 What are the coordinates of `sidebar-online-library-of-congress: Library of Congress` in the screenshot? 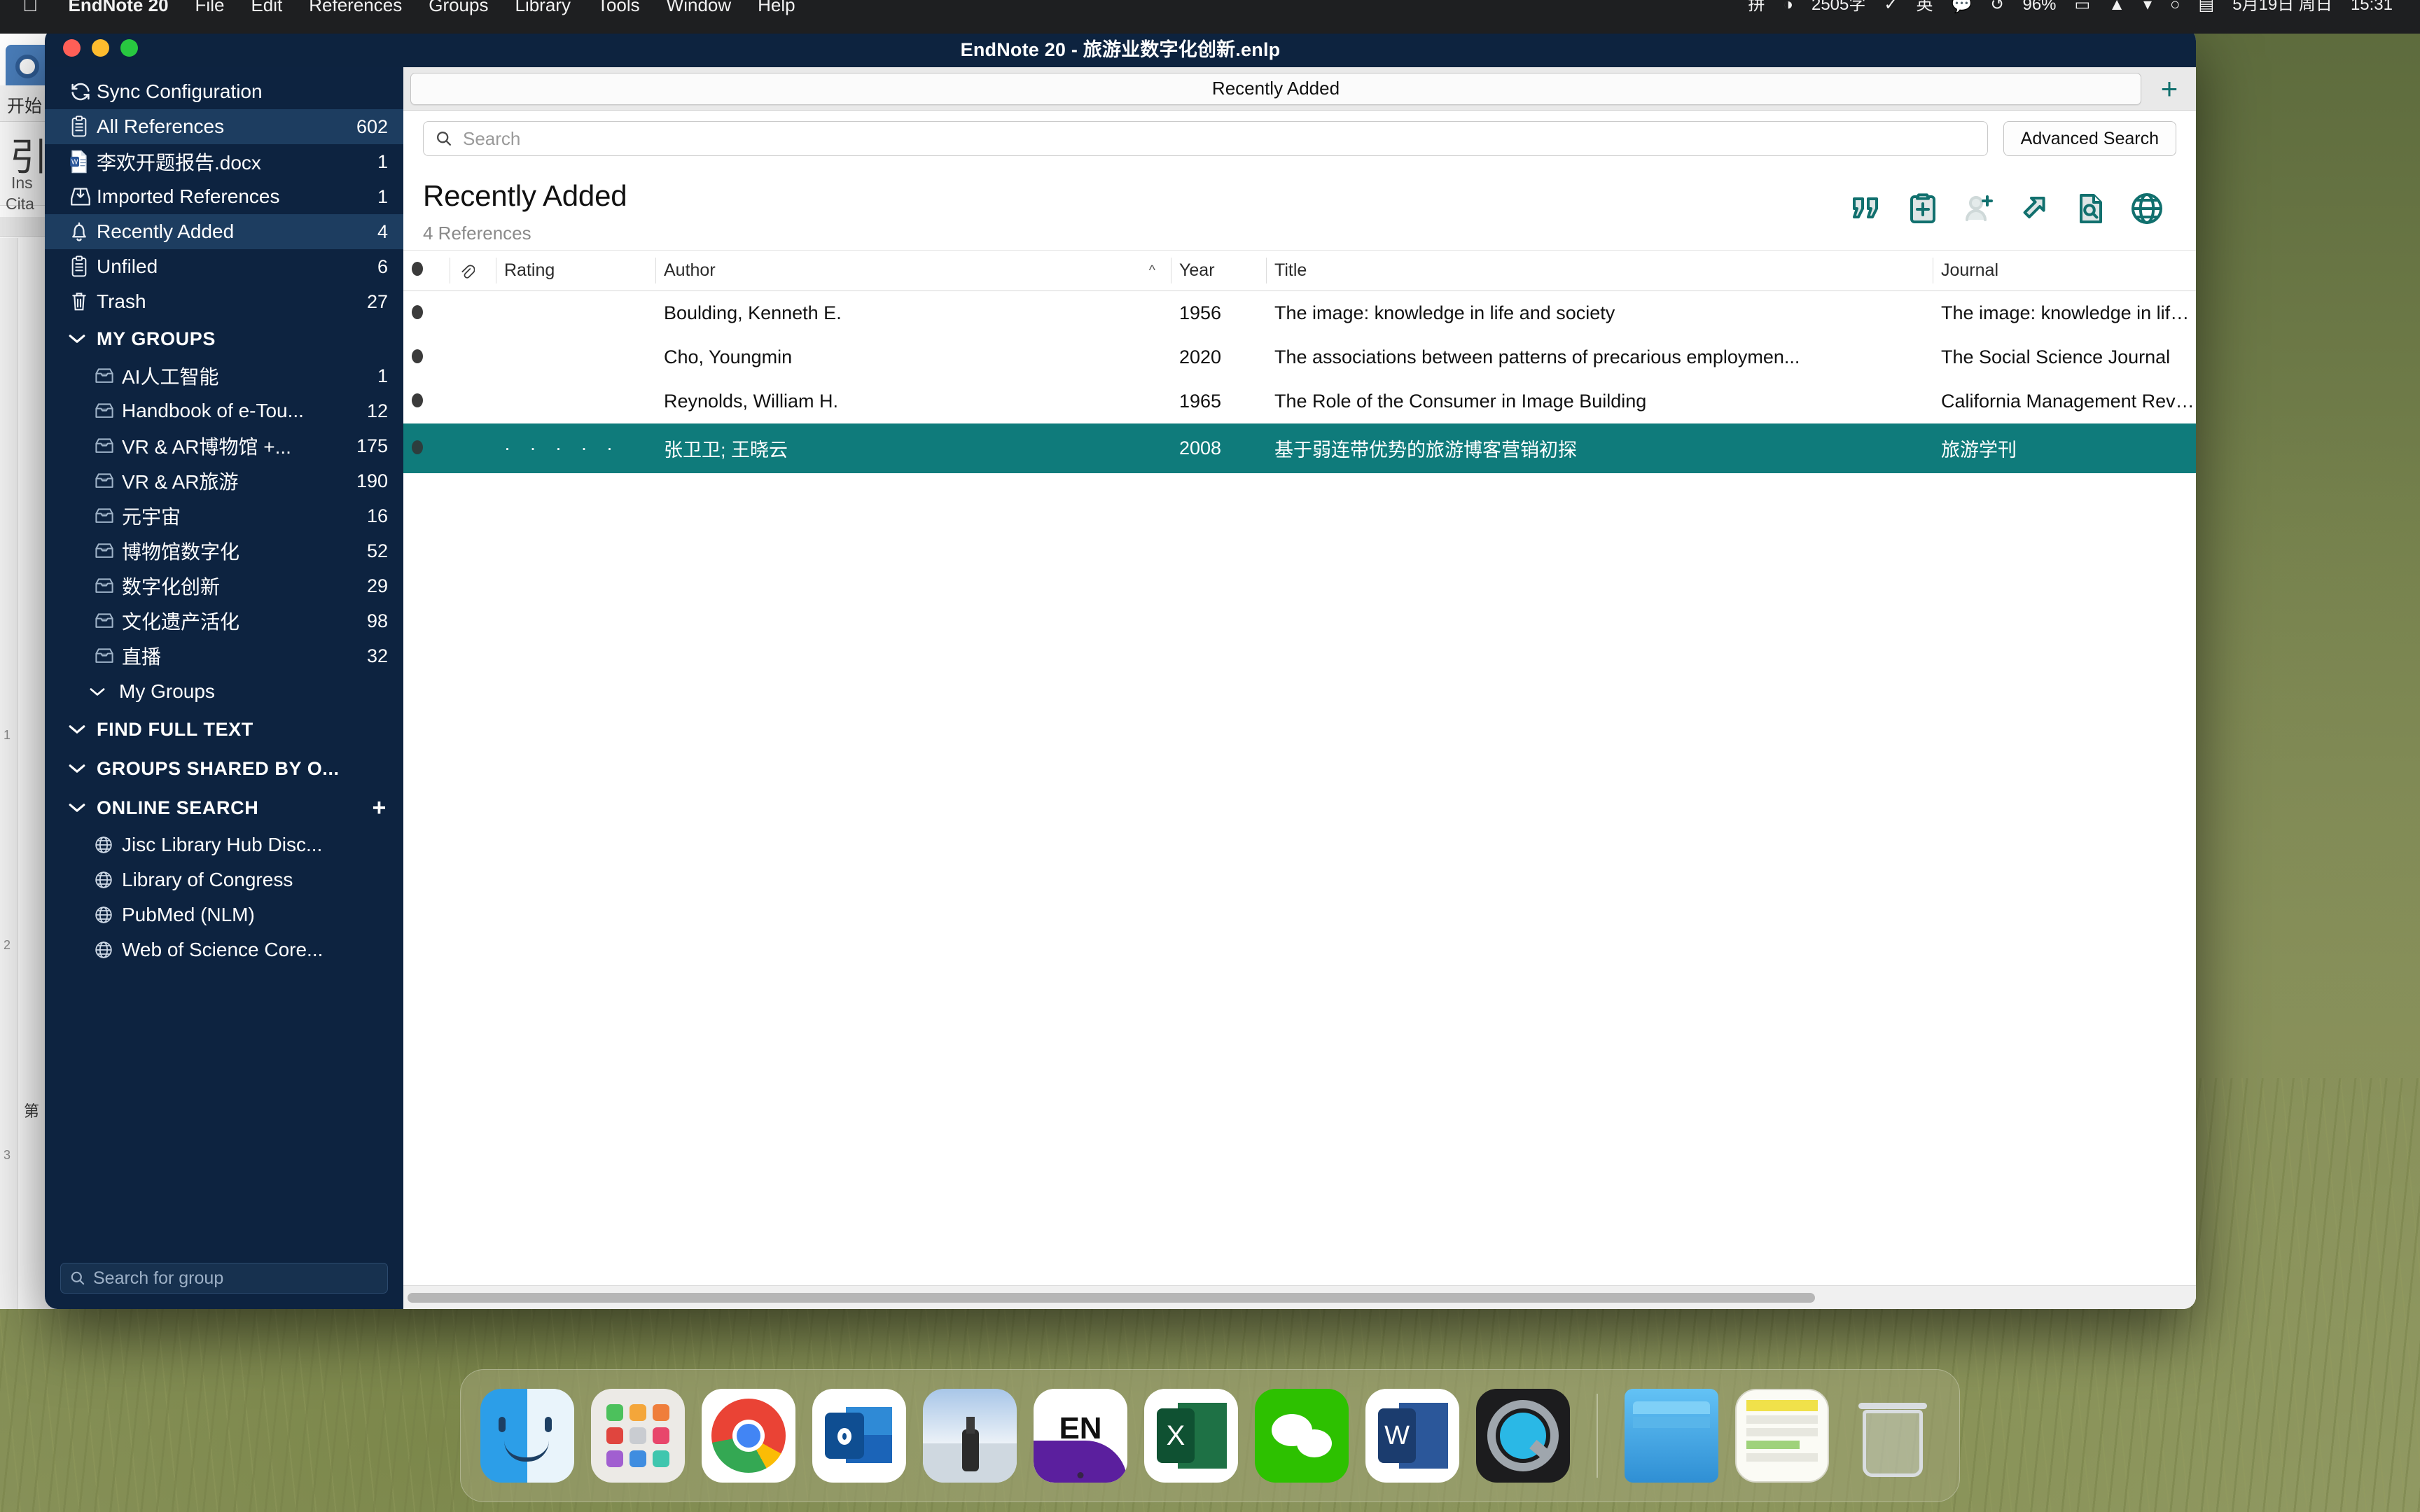 It's located at (224, 879).